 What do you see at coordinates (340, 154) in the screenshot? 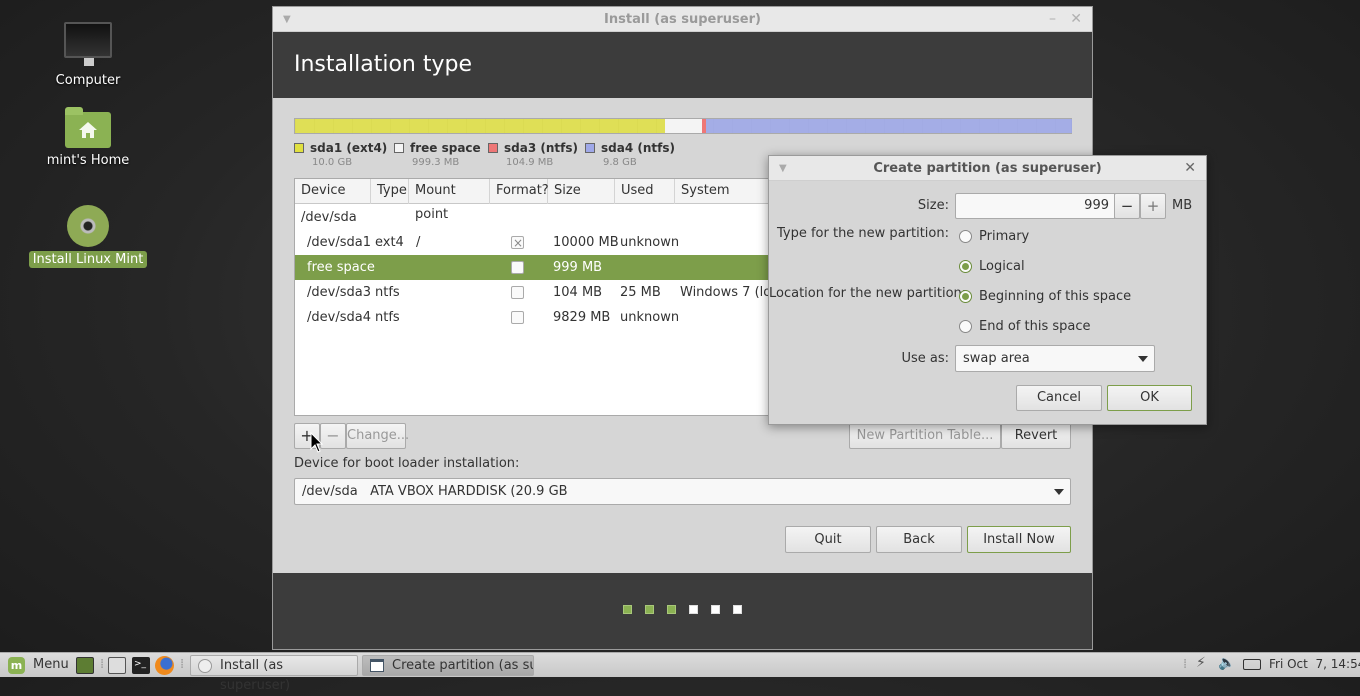
I see `legend-sda1: sda1 (ext4) 10.0 GB` at bounding box center [340, 154].